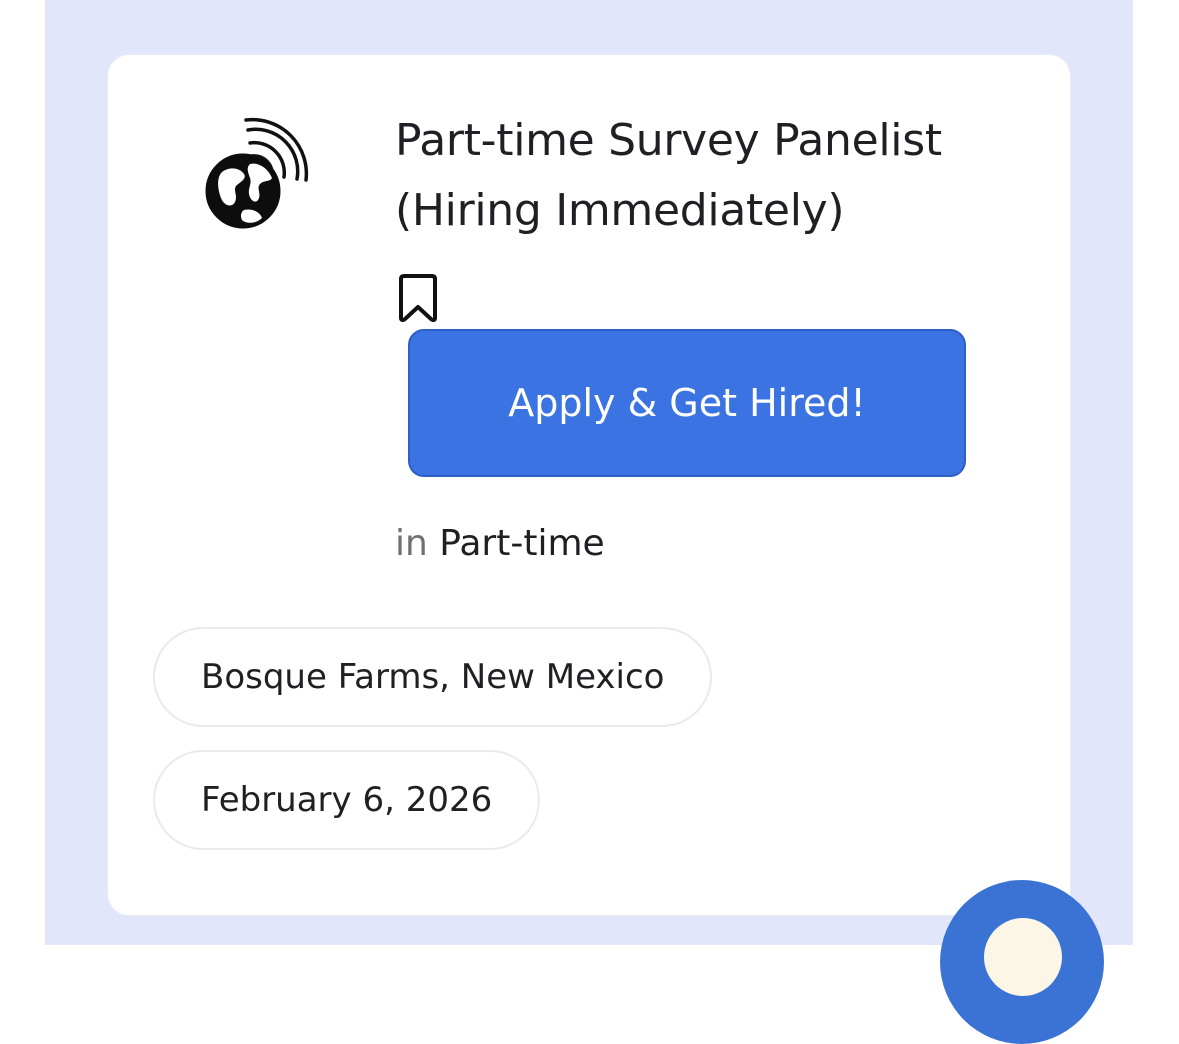 This screenshot has width=1179, height=1044. Describe the element at coordinates (620, 210) in the screenshot. I see `job-title-line-2: (Hiring Immediately)` at that location.